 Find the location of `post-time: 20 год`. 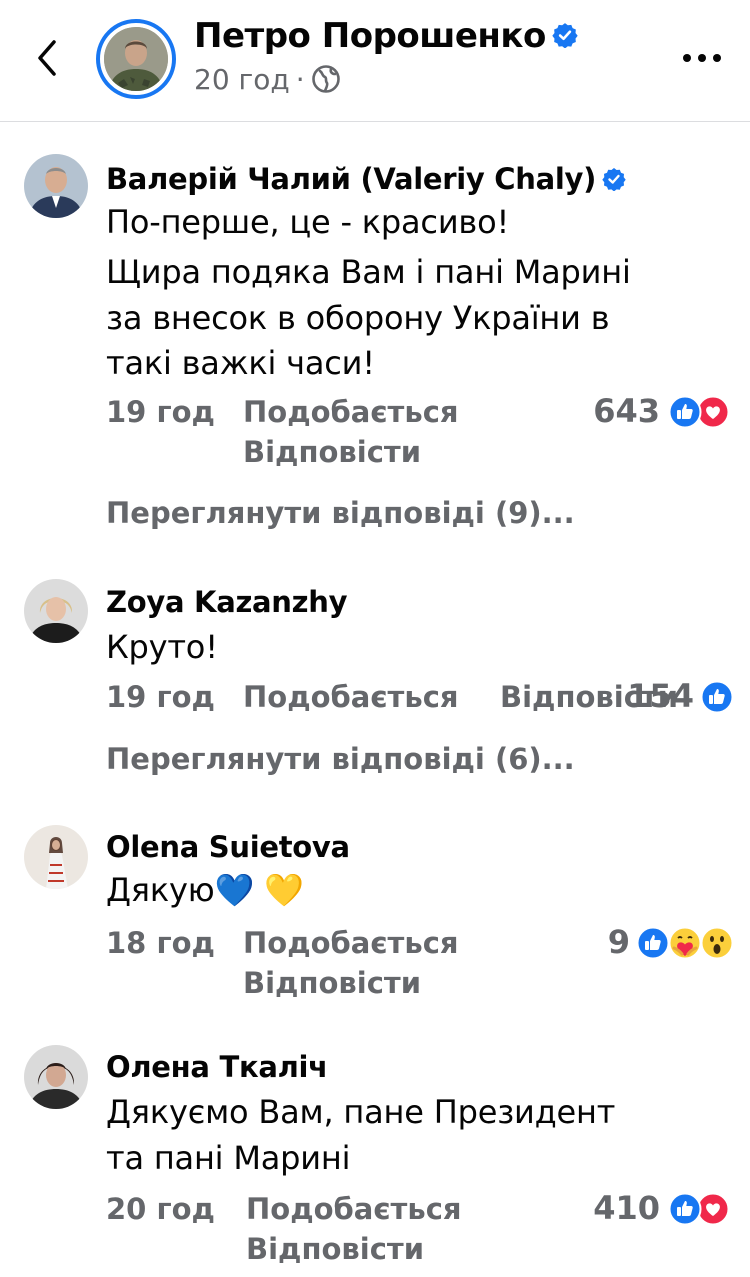

post-time: 20 год is located at coordinates (242, 79).